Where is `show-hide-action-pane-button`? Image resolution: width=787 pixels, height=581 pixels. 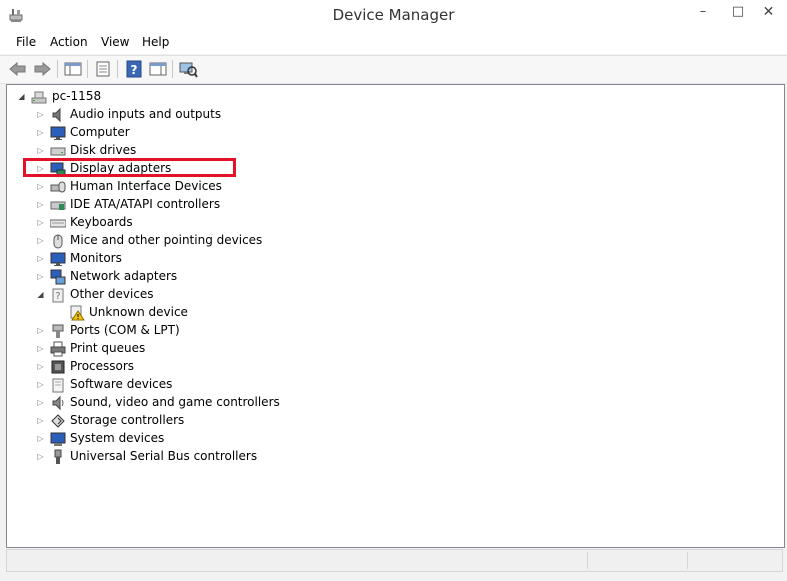 show-hide-action-pane-button is located at coordinates (158, 69).